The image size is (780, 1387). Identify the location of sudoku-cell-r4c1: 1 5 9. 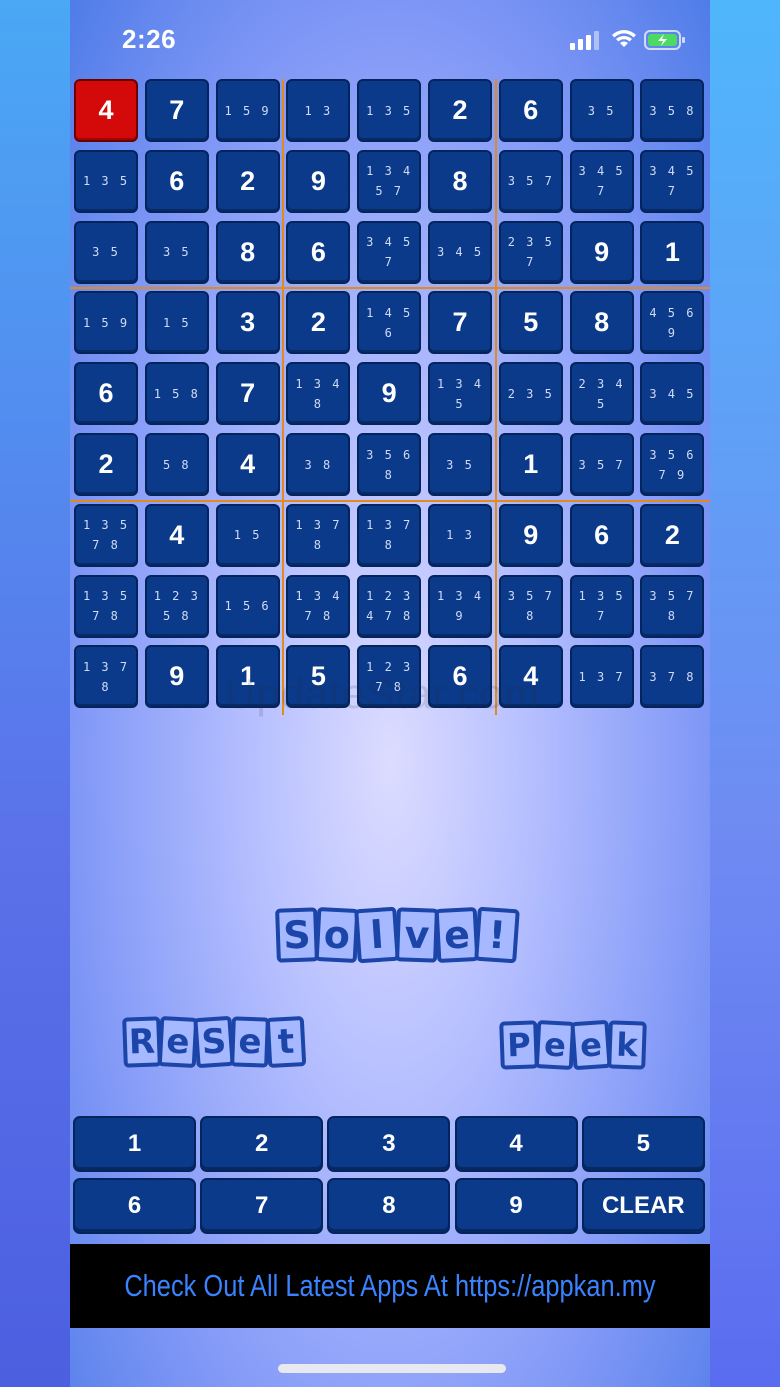
(106, 323).